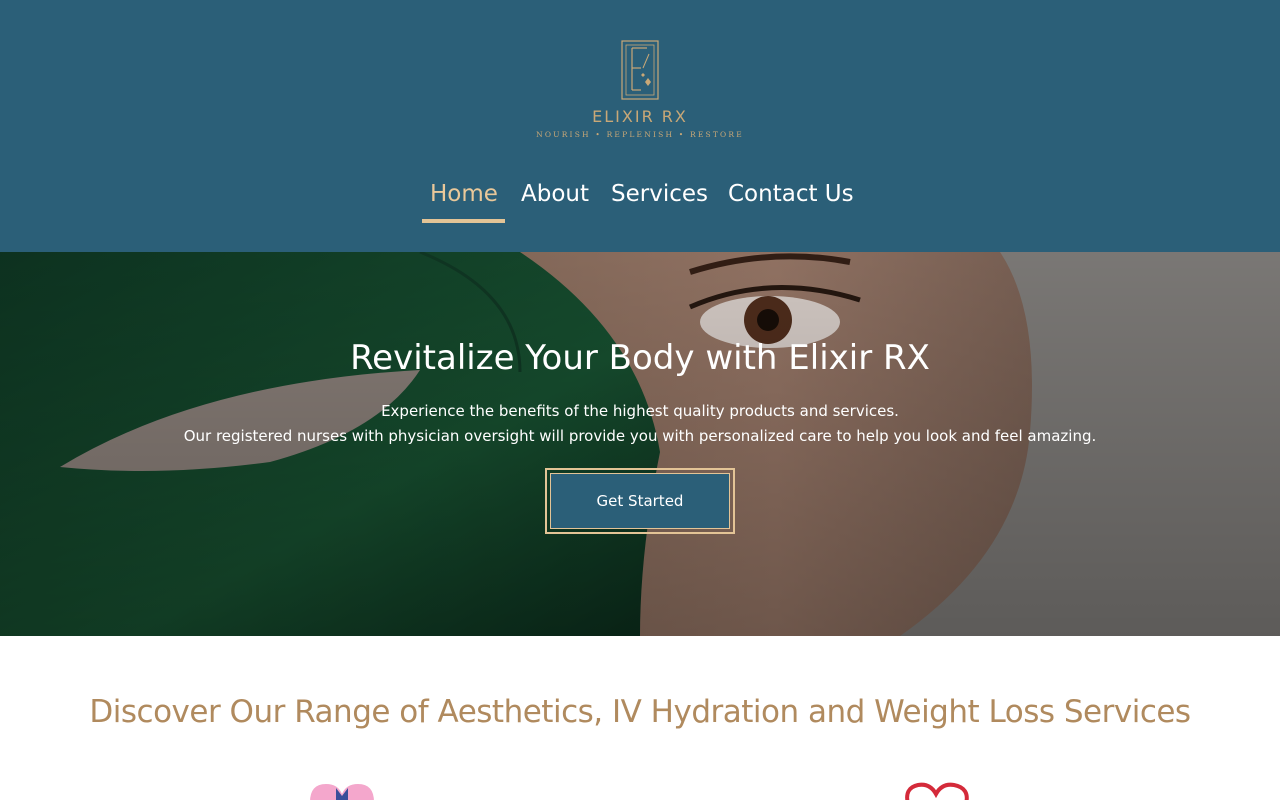 This screenshot has height=800, width=1280. Describe the element at coordinates (937, 791) in the screenshot. I see `heart-outline-icon` at that location.